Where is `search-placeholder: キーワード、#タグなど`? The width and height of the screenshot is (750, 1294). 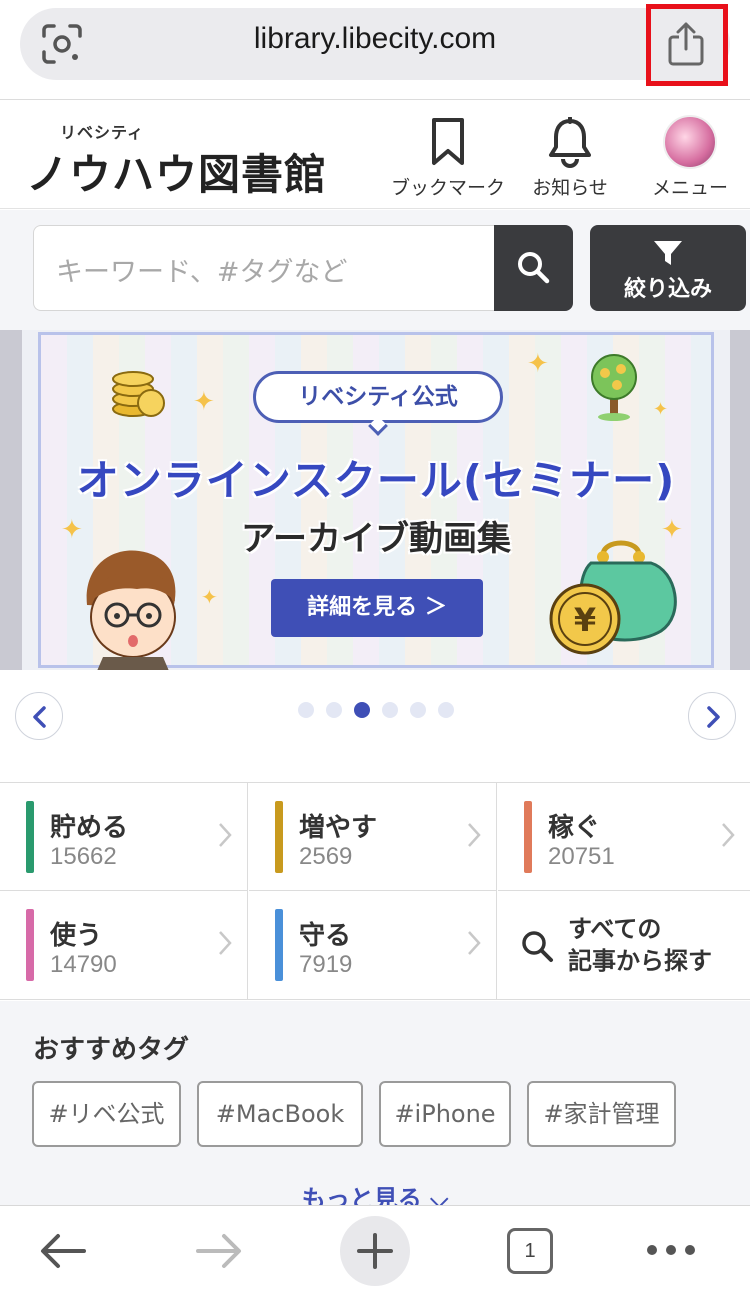
search-placeholder: キーワード、#タグなど is located at coordinates (202, 272).